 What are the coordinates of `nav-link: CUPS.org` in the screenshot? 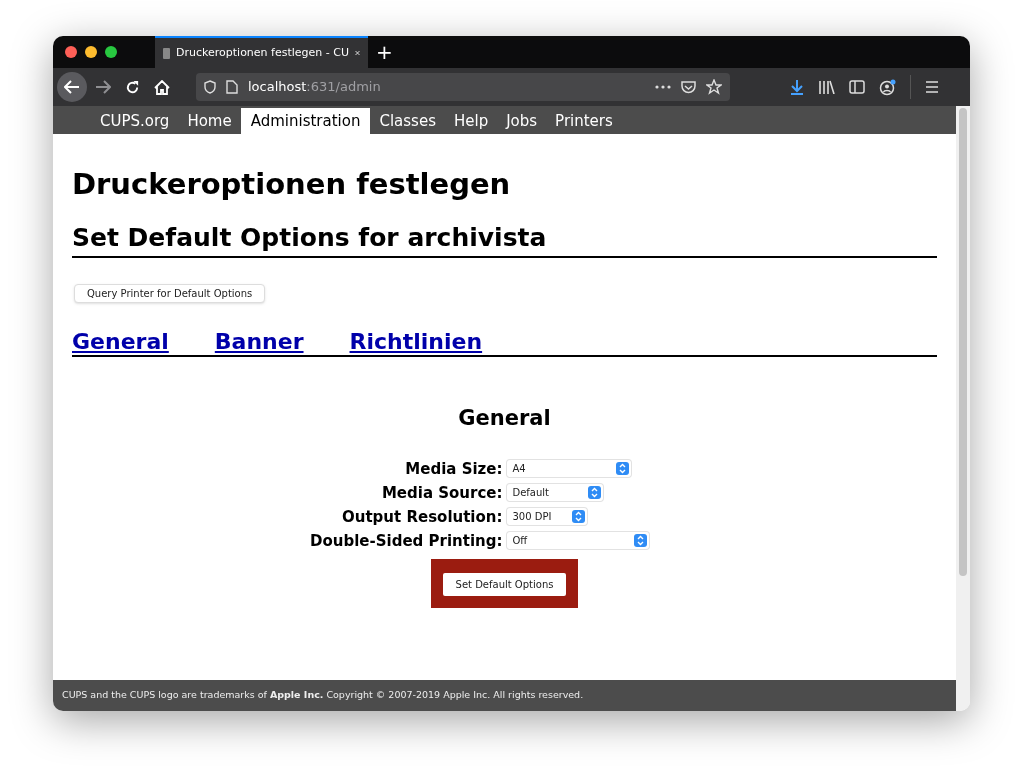 It's located at (135, 121).